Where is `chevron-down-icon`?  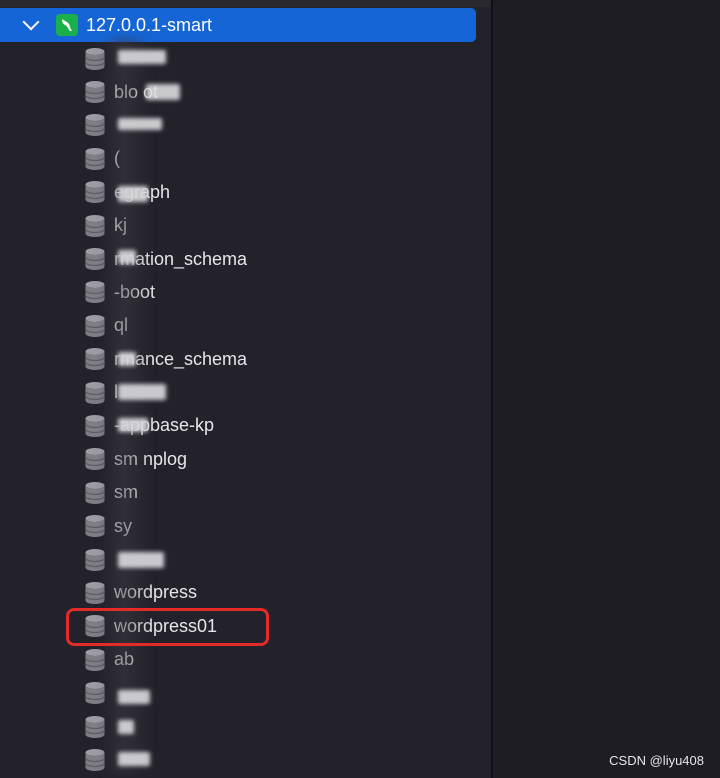 chevron-down-icon is located at coordinates (31, 22).